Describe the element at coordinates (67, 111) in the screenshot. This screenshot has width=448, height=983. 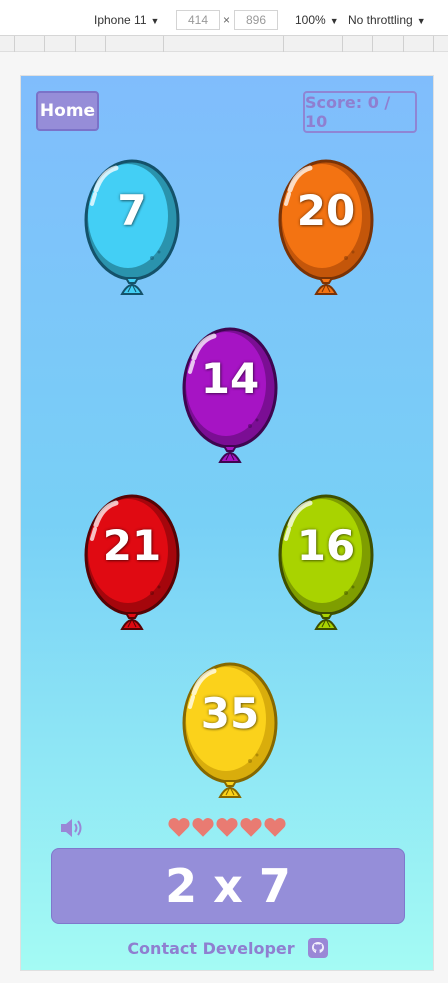
I see `home-button: Home` at that location.